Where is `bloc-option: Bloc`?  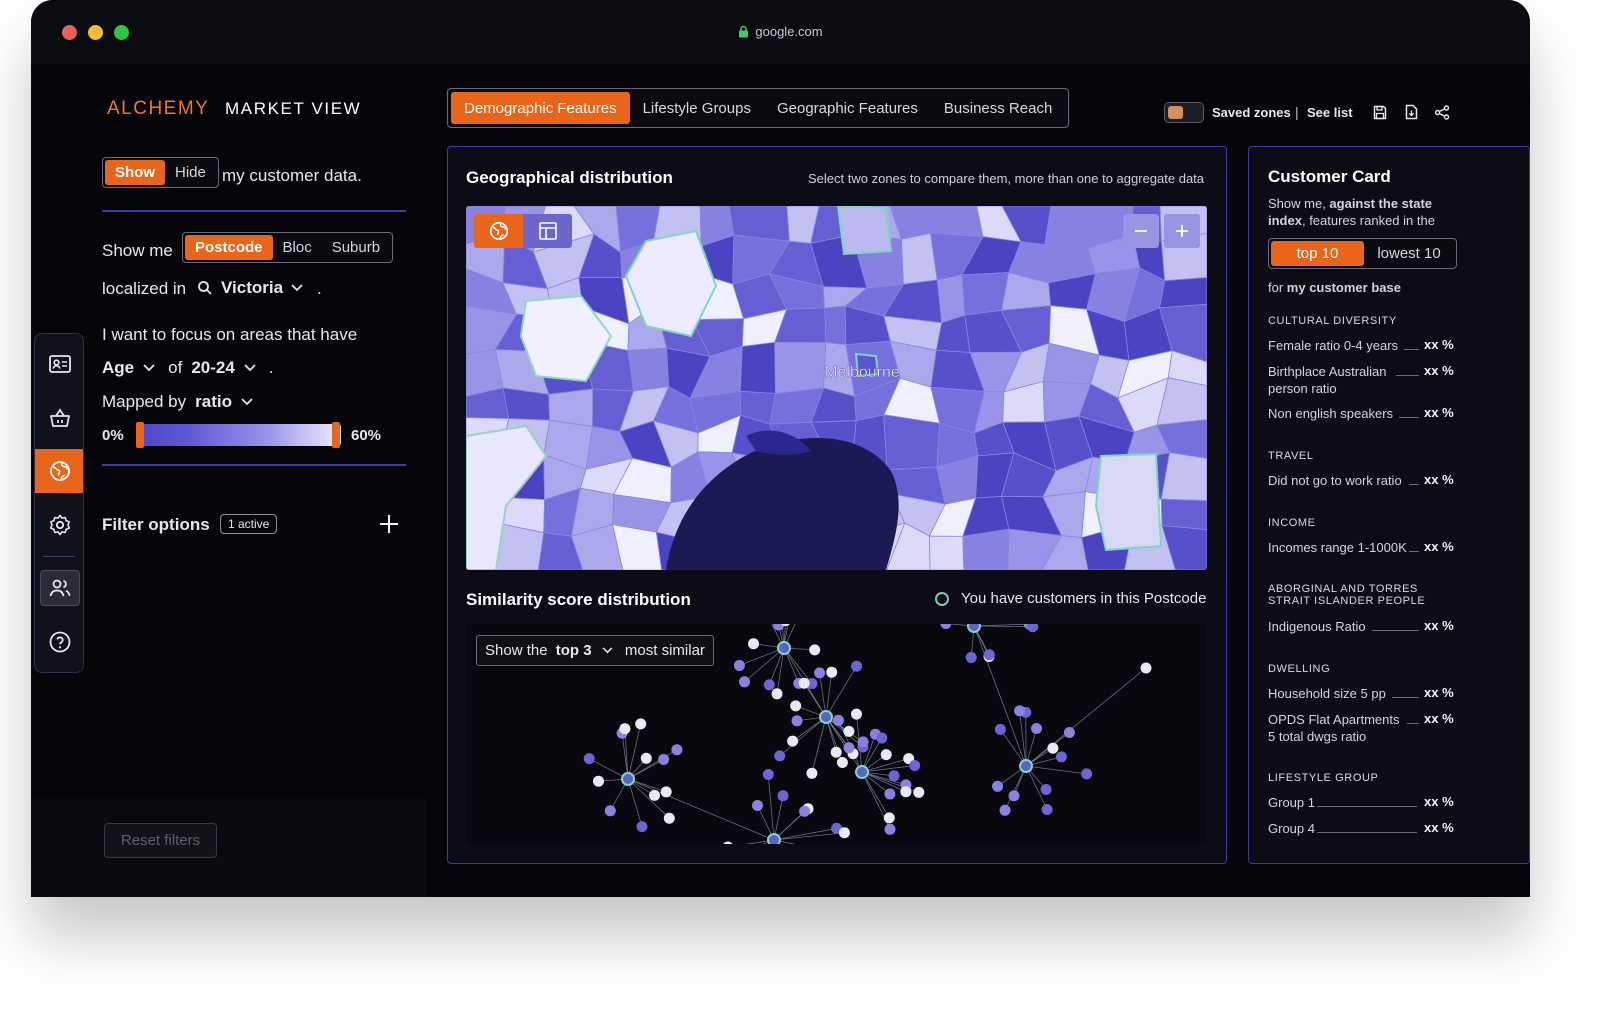
bloc-option: Bloc is located at coordinates (297, 247).